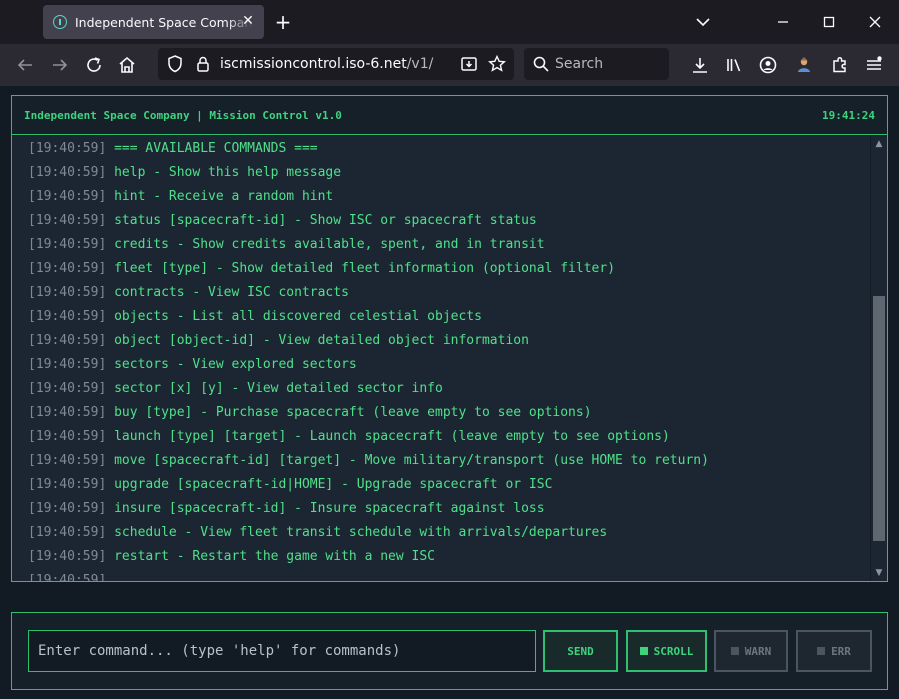  What do you see at coordinates (840, 65) in the screenshot?
I see `extensions-puzzle-icon` at bounding box center [840, 65].